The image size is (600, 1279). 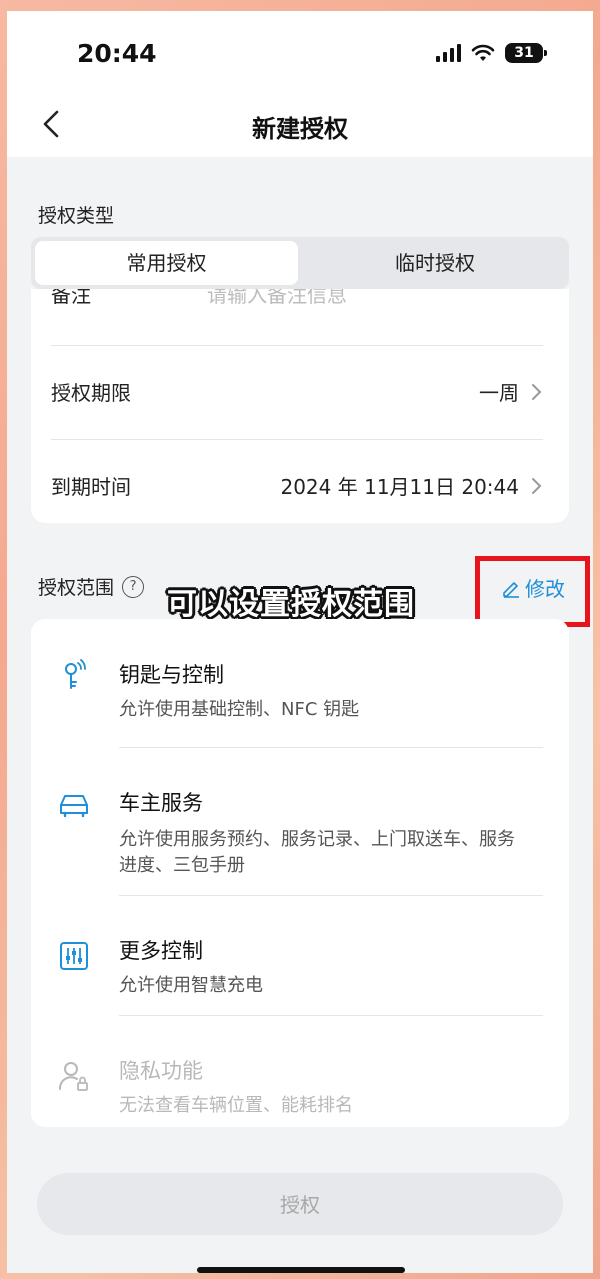 I want to click on home-indicator, so click(x=301, y=1270).